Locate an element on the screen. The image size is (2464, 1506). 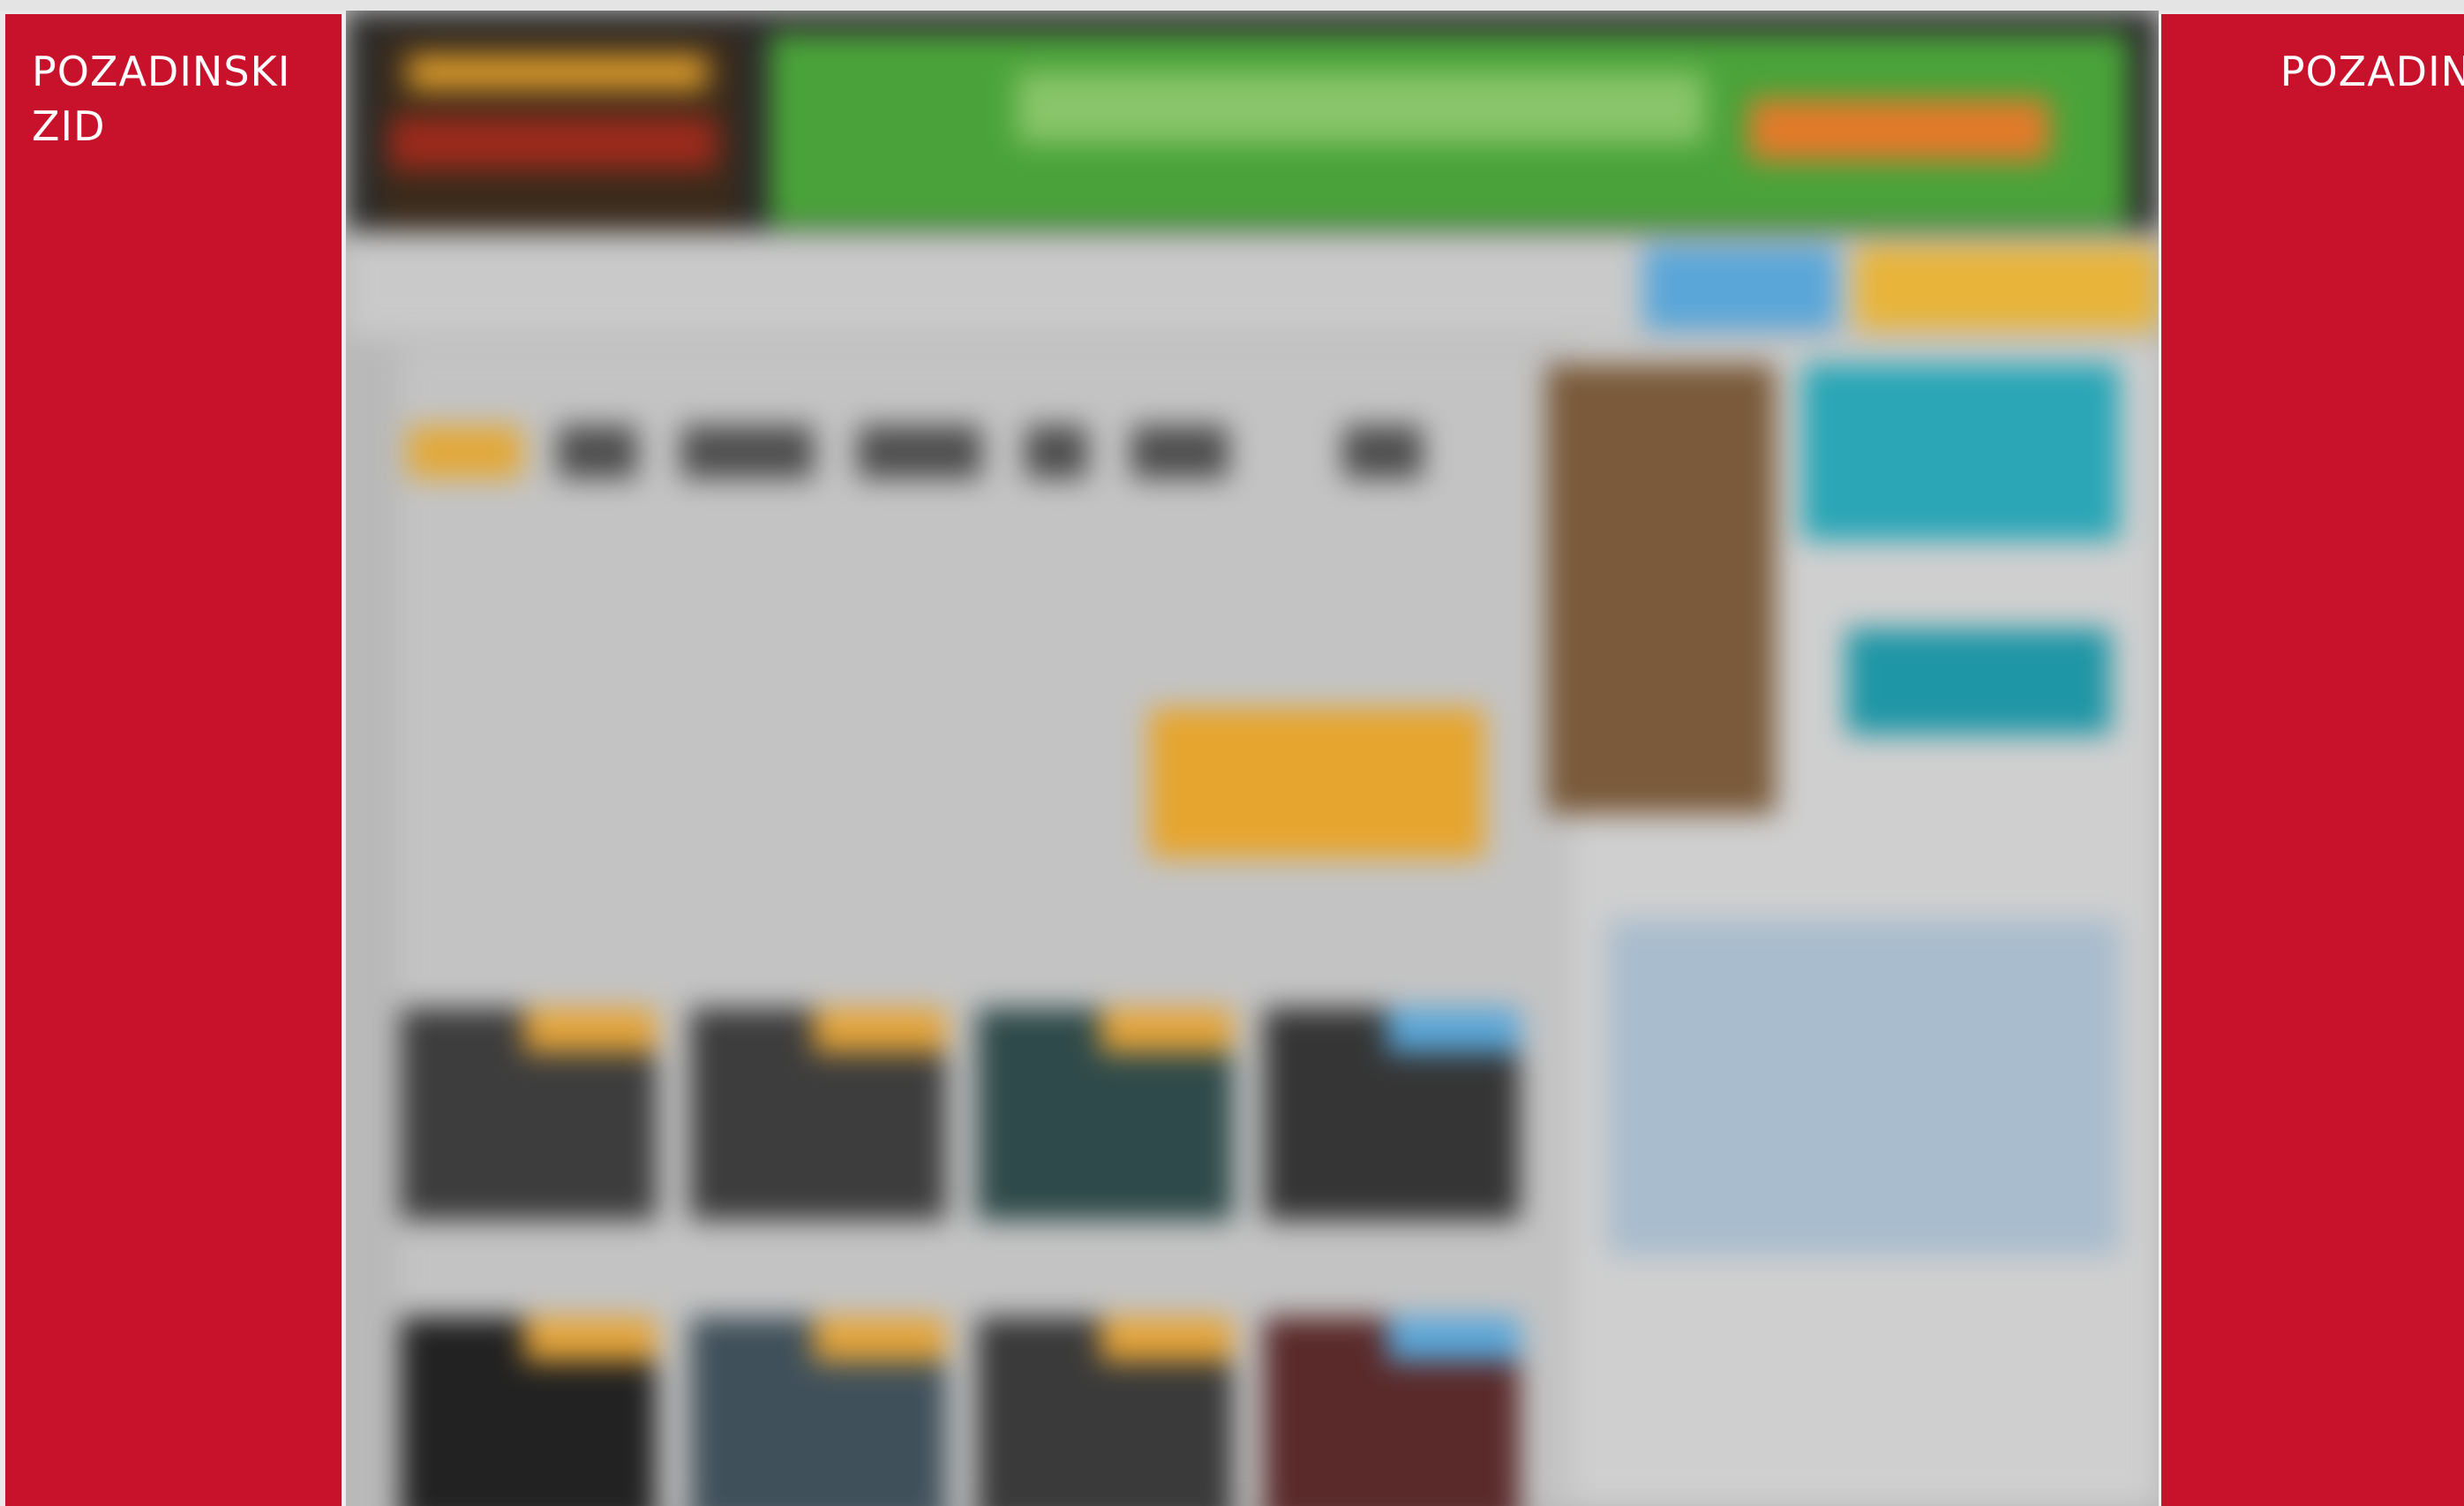
nav-blue-button is located at coordinates (1740, 287).